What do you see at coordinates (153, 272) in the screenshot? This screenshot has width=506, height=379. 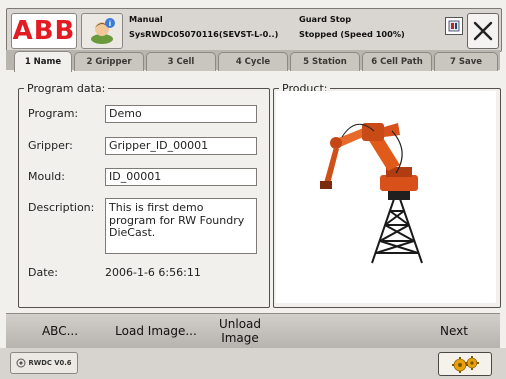 I see `date-value: 2006-1-6 6:56:11` at bounding box center [153, 272].